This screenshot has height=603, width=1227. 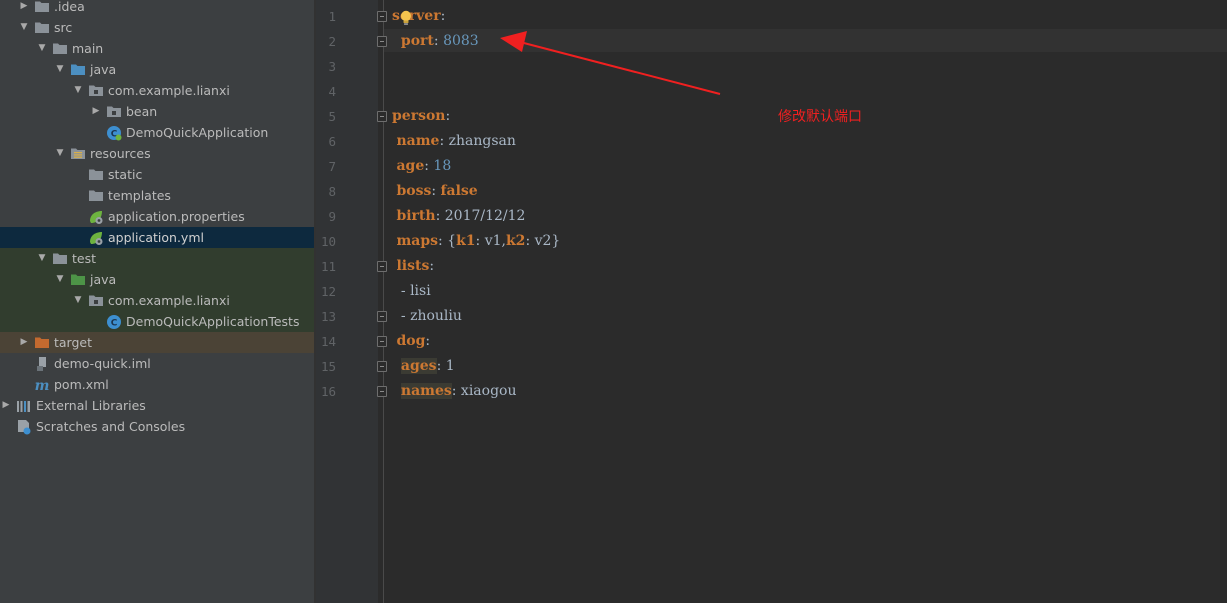 What do you see at coordinates (413, 266) in the screenshot?
I see `code-line: lists:` at bounding box center [413, 266].